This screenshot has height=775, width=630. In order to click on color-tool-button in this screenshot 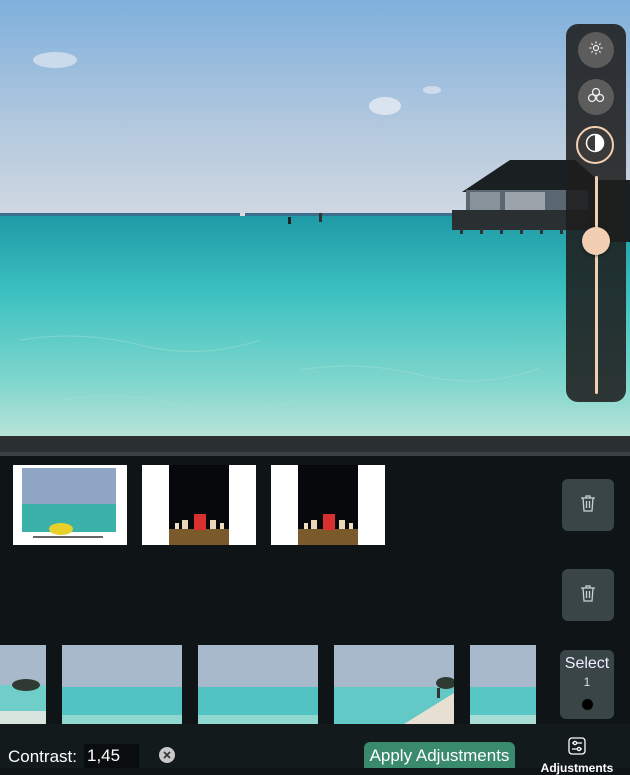, I will do `click(596, 97)`.